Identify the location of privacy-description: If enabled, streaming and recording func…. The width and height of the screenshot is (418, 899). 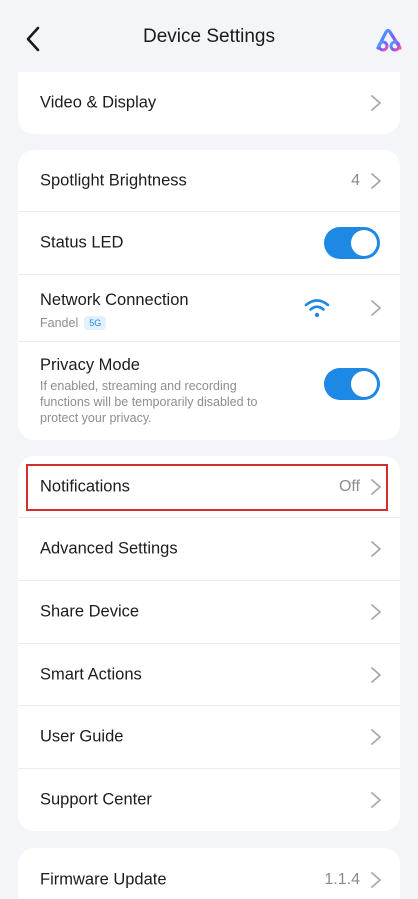
(170, 402).